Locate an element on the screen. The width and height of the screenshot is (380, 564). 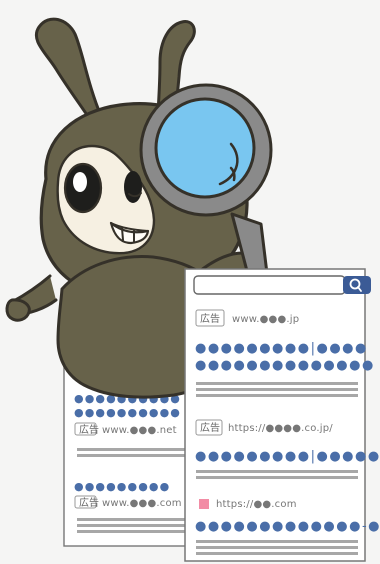
back-result-title: ●●●●●●●●●● is located at coordinates (127, 412).